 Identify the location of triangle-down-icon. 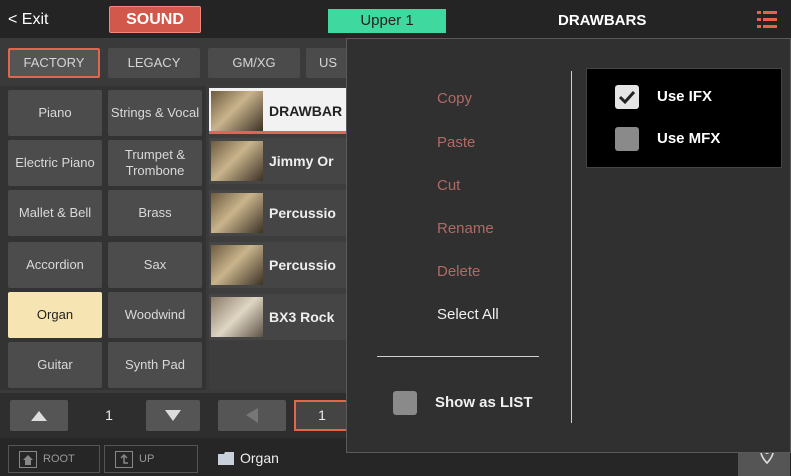
(173, 415).